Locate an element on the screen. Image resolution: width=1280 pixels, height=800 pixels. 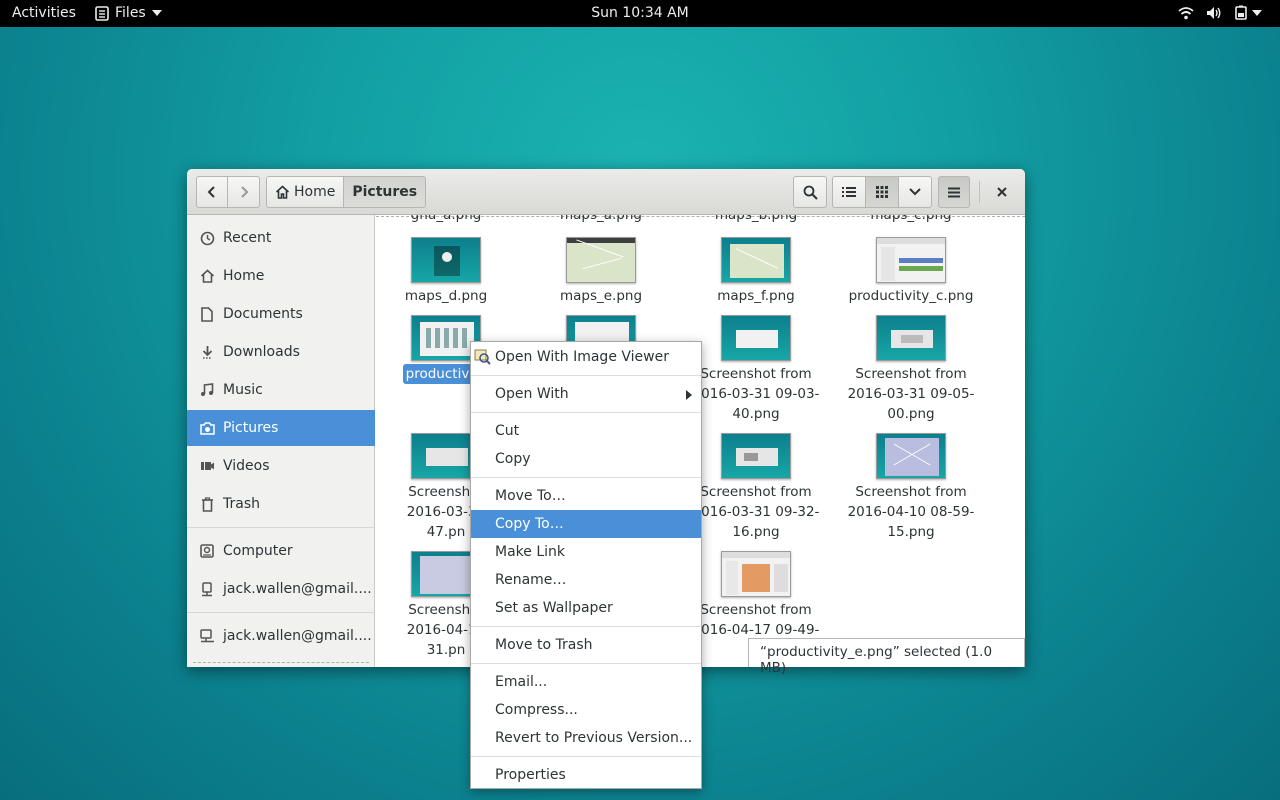
file-item: maps_b.png is located at coordinates (756, 220).